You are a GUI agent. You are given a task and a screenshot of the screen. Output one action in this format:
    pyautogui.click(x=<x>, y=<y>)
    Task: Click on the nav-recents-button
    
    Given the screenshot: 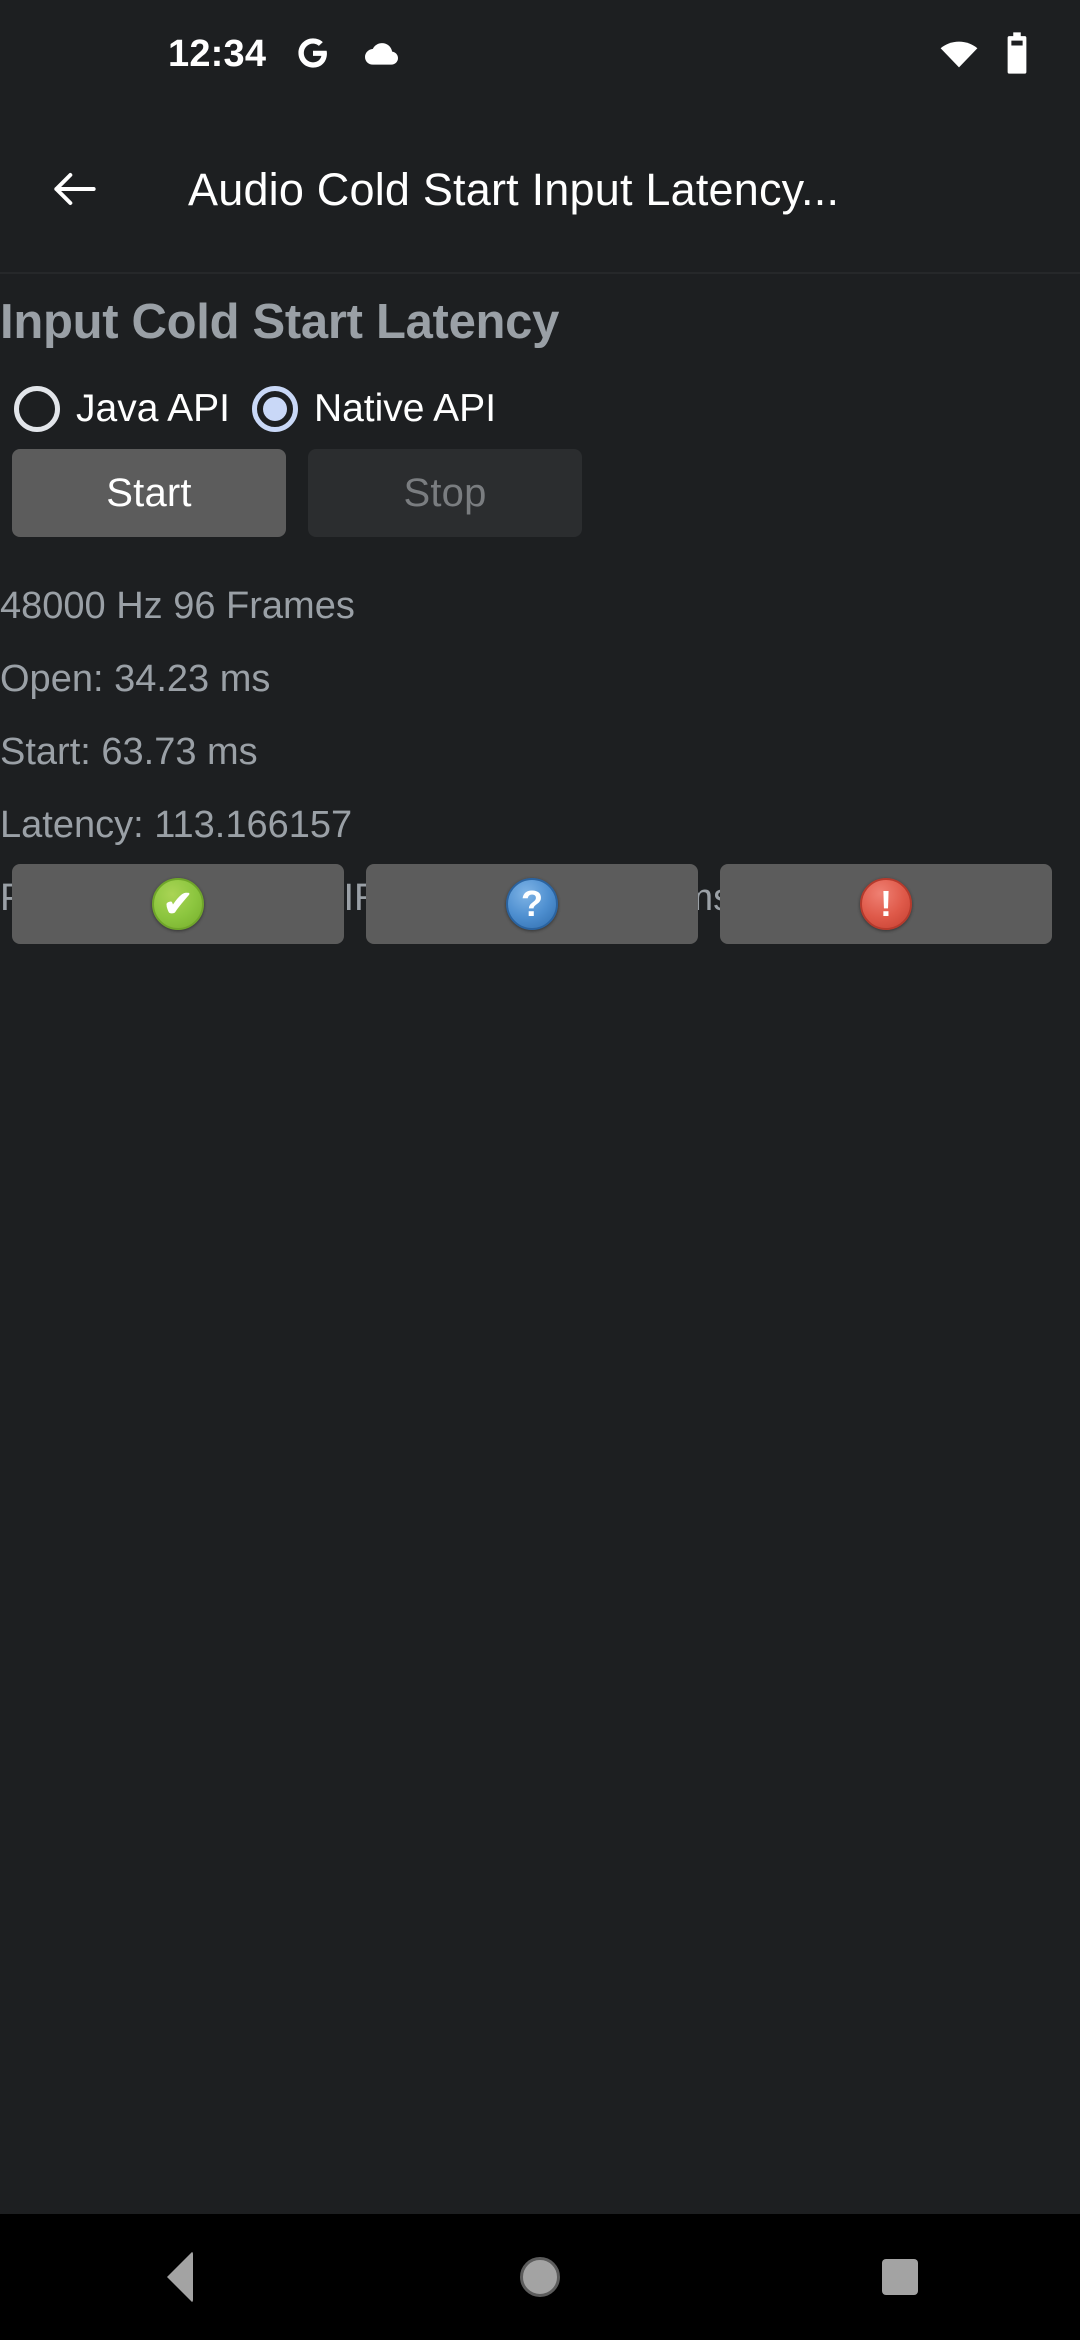 What is the action you would take?
    pyautogui.click(x=900, y=2277)
    